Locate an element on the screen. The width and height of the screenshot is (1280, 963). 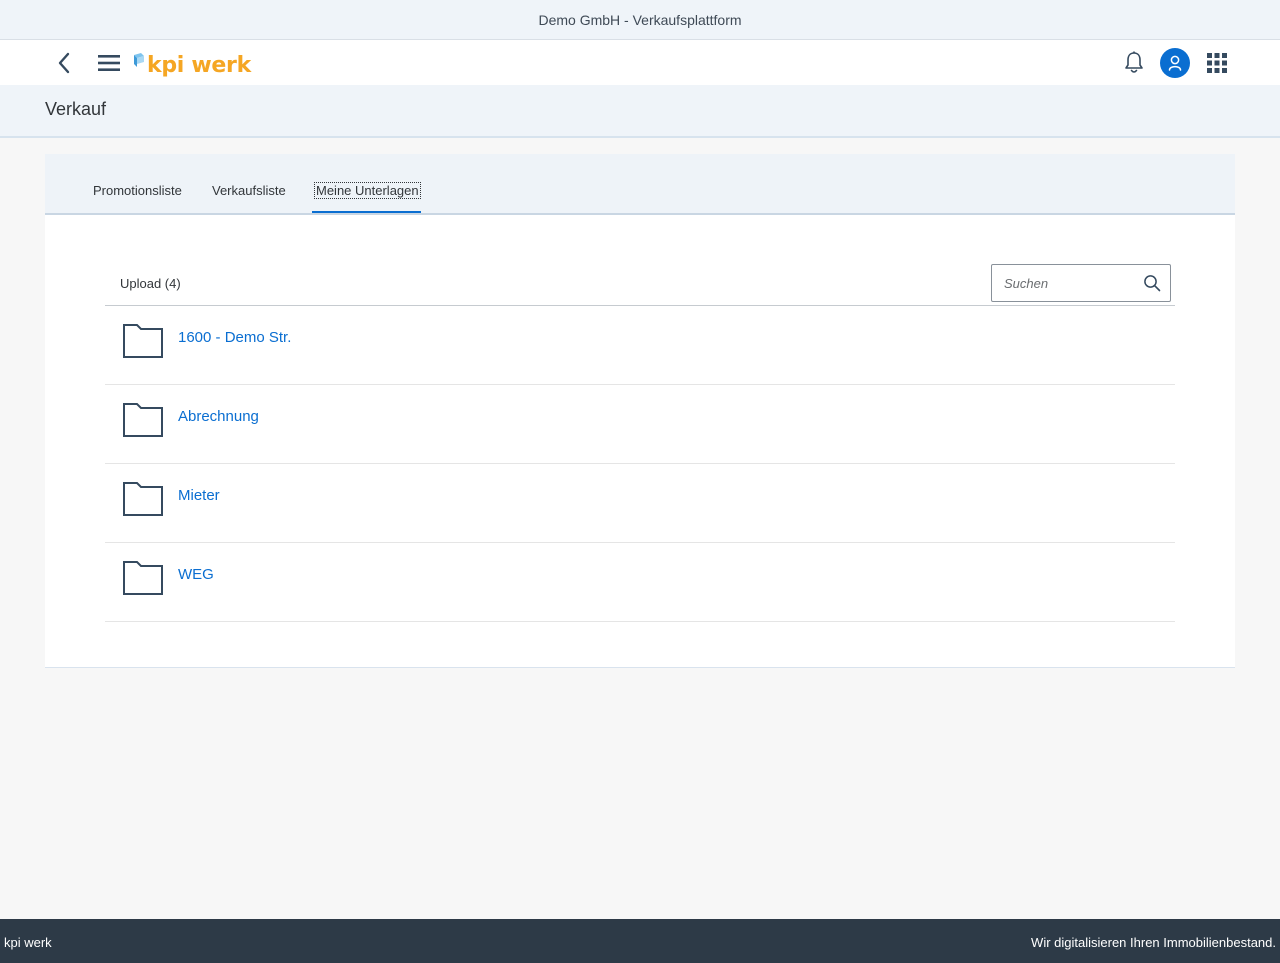
back-button is located at coordinates (64, 63).